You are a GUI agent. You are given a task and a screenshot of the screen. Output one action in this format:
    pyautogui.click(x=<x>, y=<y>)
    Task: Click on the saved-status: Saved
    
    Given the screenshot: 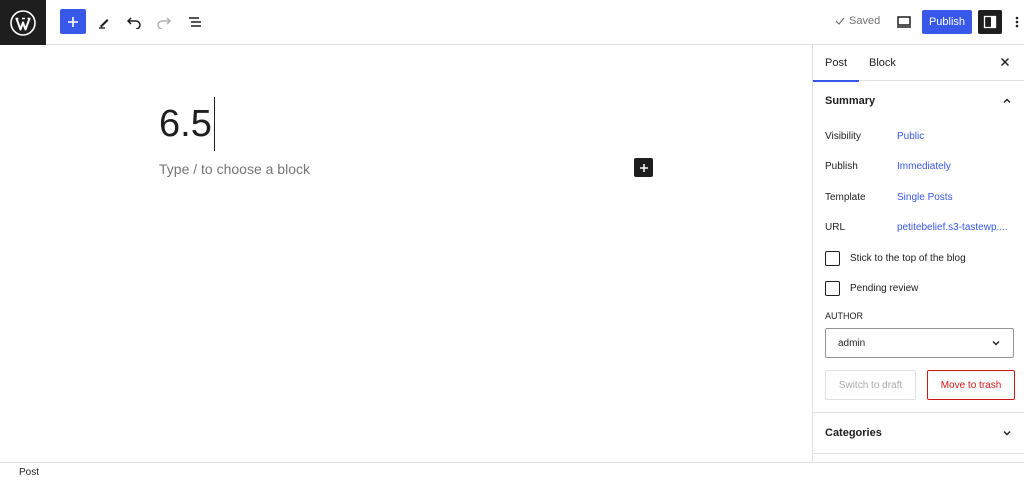 What is the action you would take?
    pyautogui.click(x=857, y=21)
    